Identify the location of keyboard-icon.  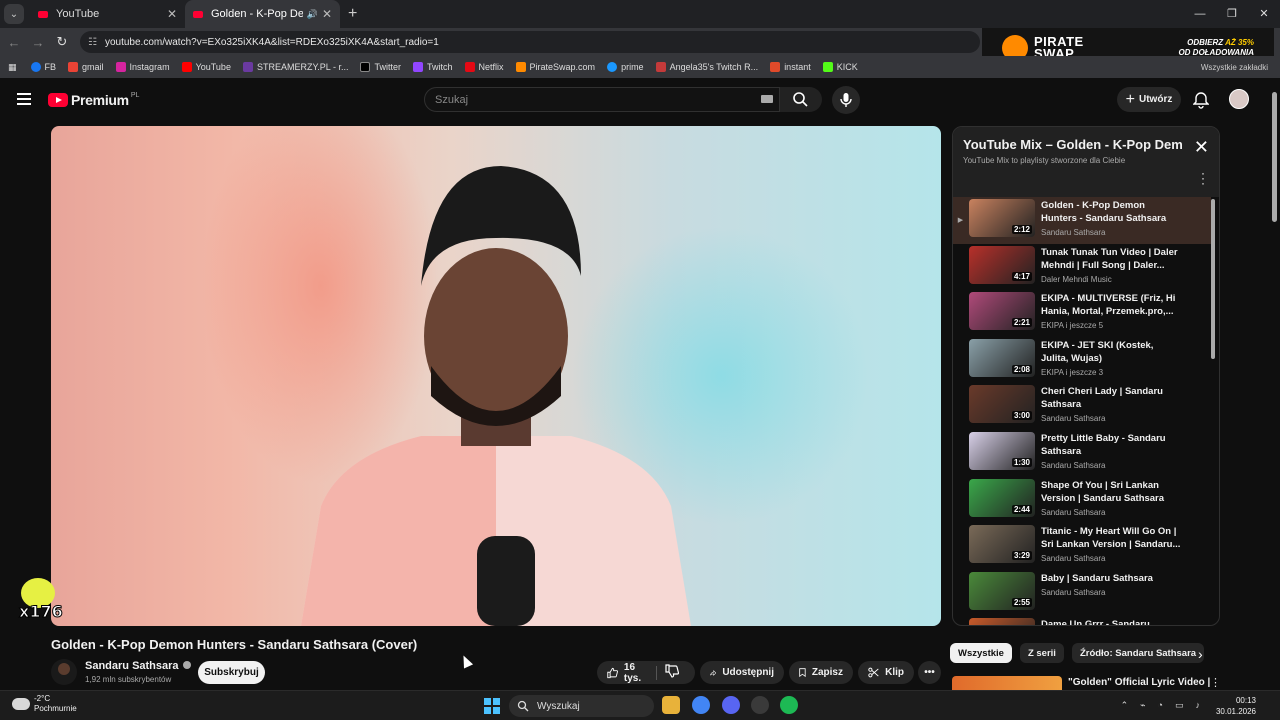
(767, 99).